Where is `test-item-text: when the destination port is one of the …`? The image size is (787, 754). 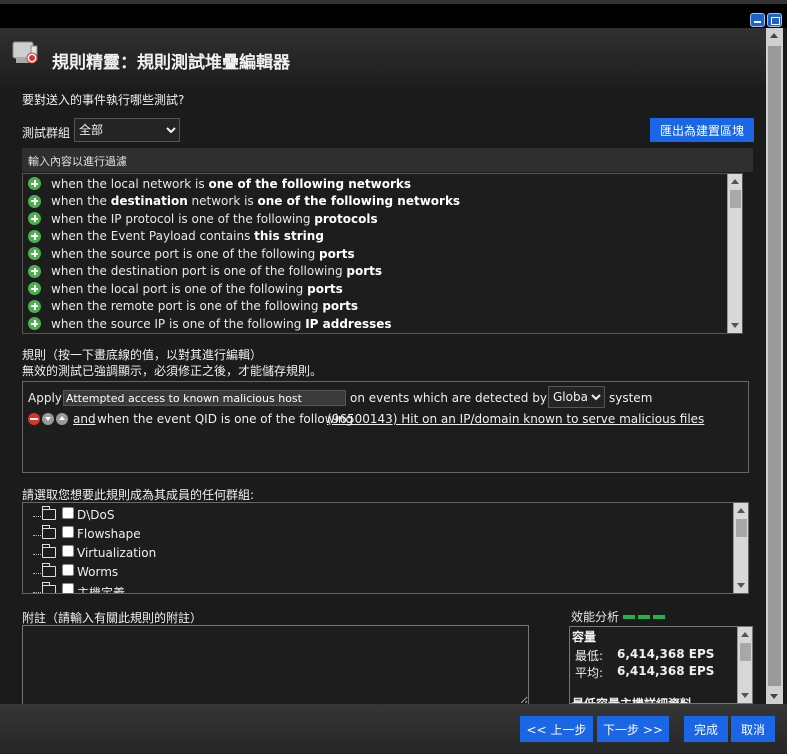
test-item-text: when the destination port is one of the … is located at coordinates (217, 271).